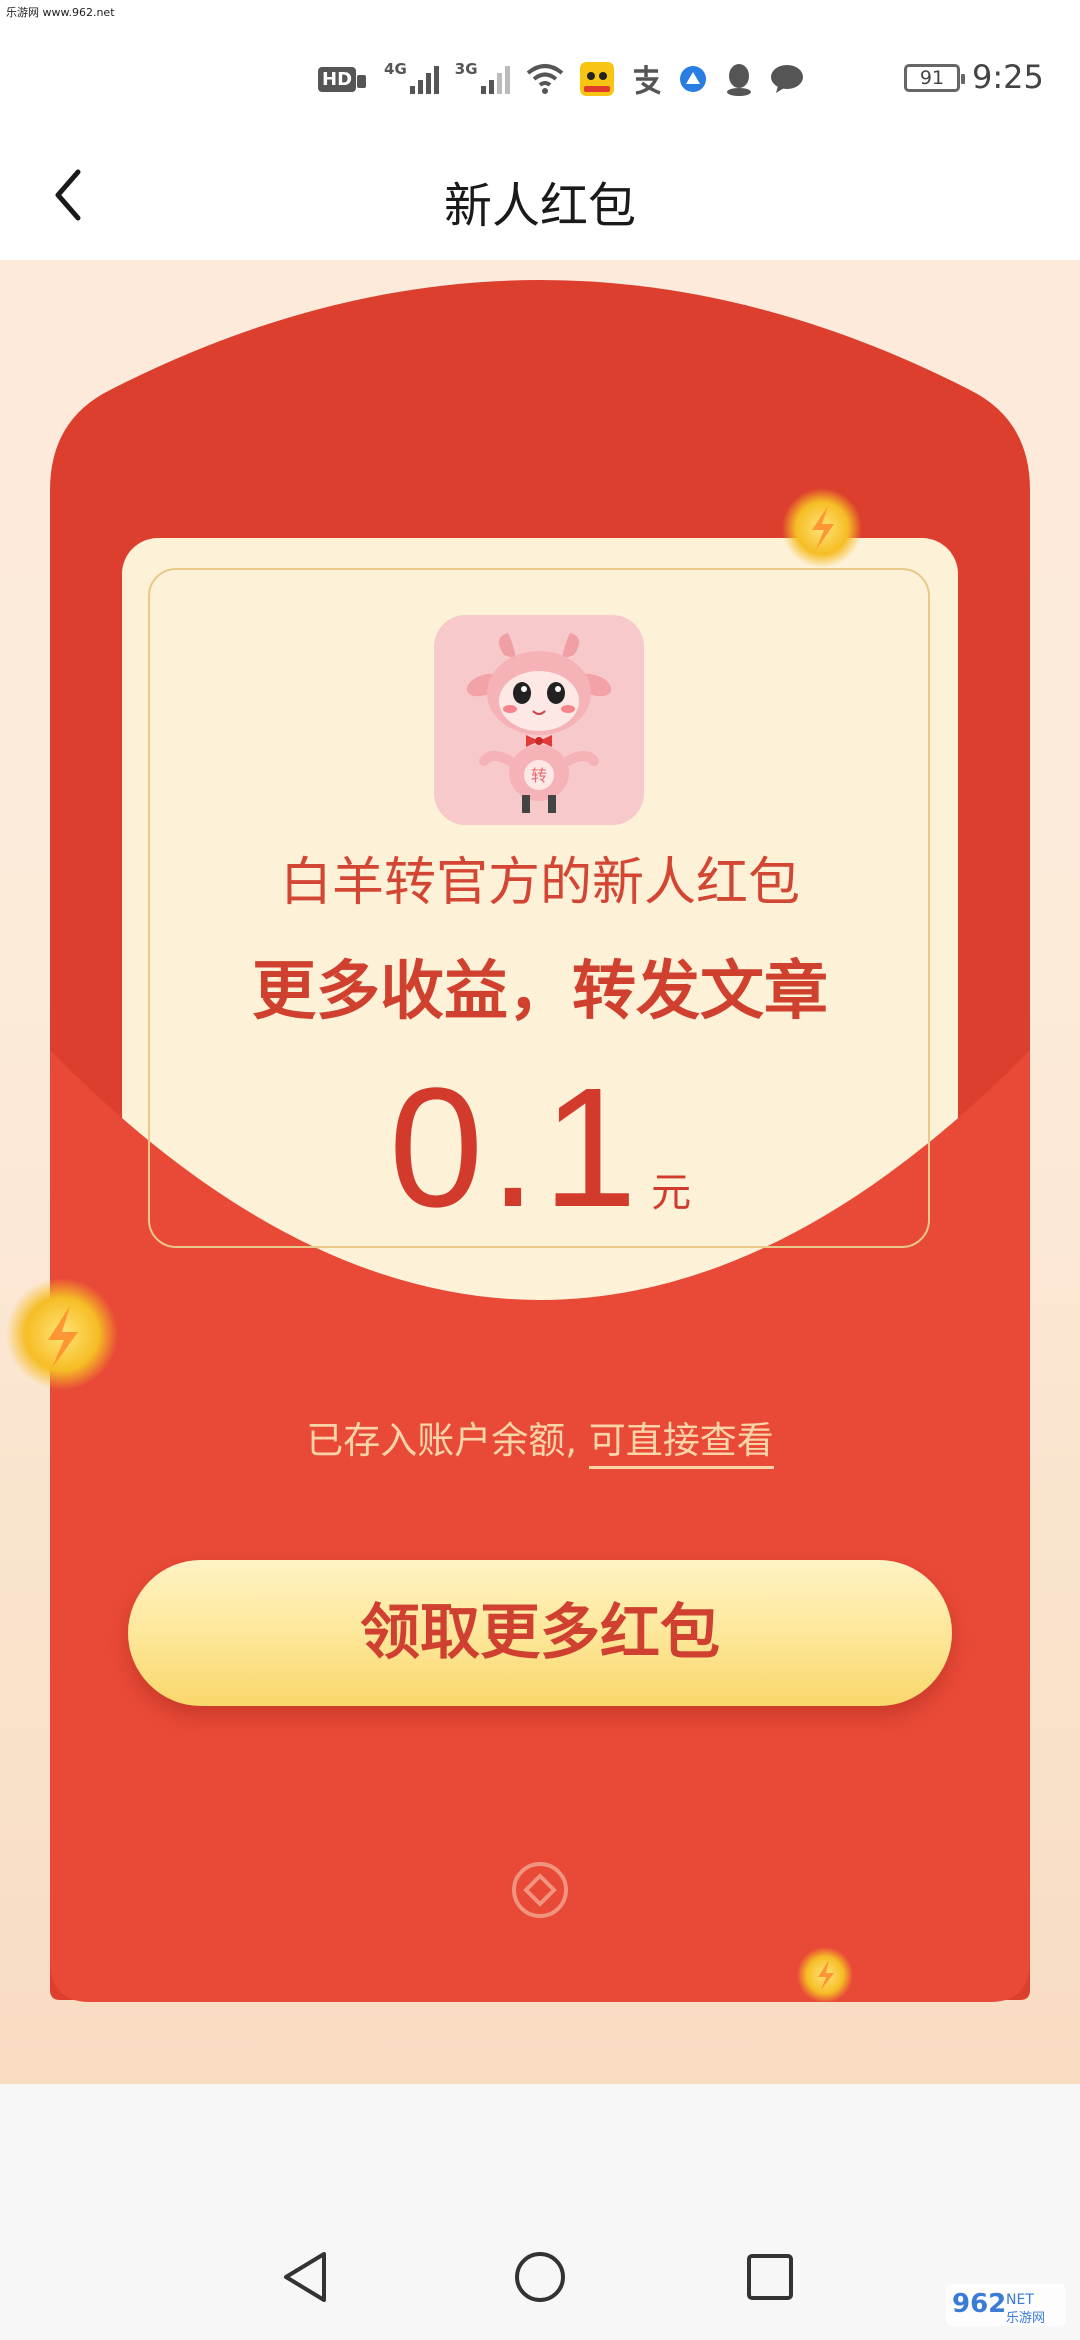 The height and width of the screenshot is (2340, 1080). Describe the element at coordinates (671, 1193) in the screenshot. I see `amount-unit: 元` at that location.